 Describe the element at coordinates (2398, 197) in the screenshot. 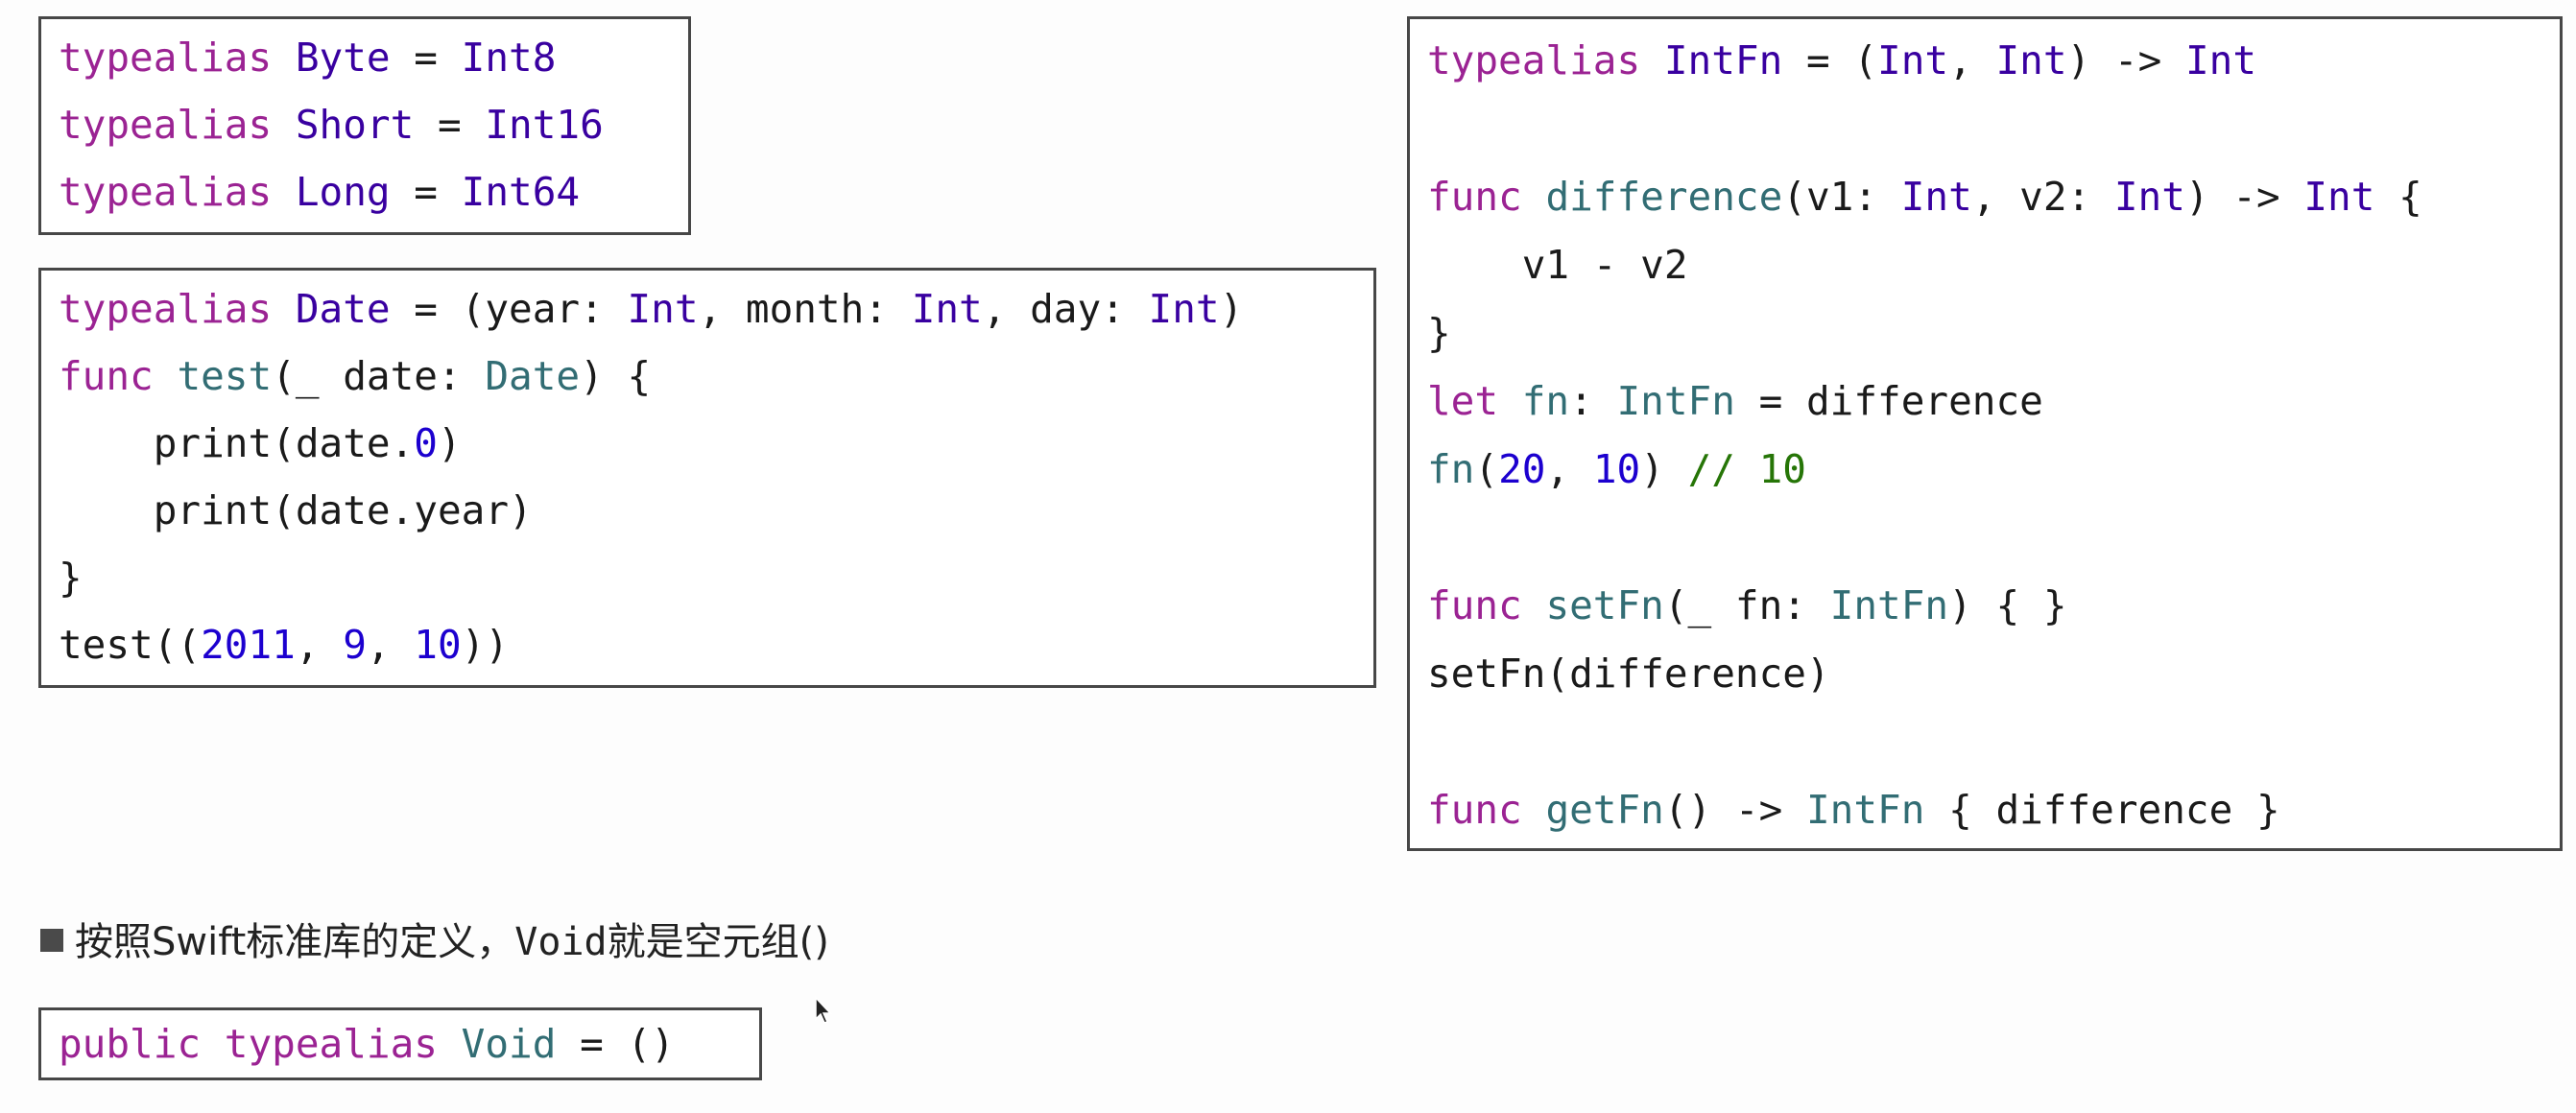

I see `code-token: {` at that location.